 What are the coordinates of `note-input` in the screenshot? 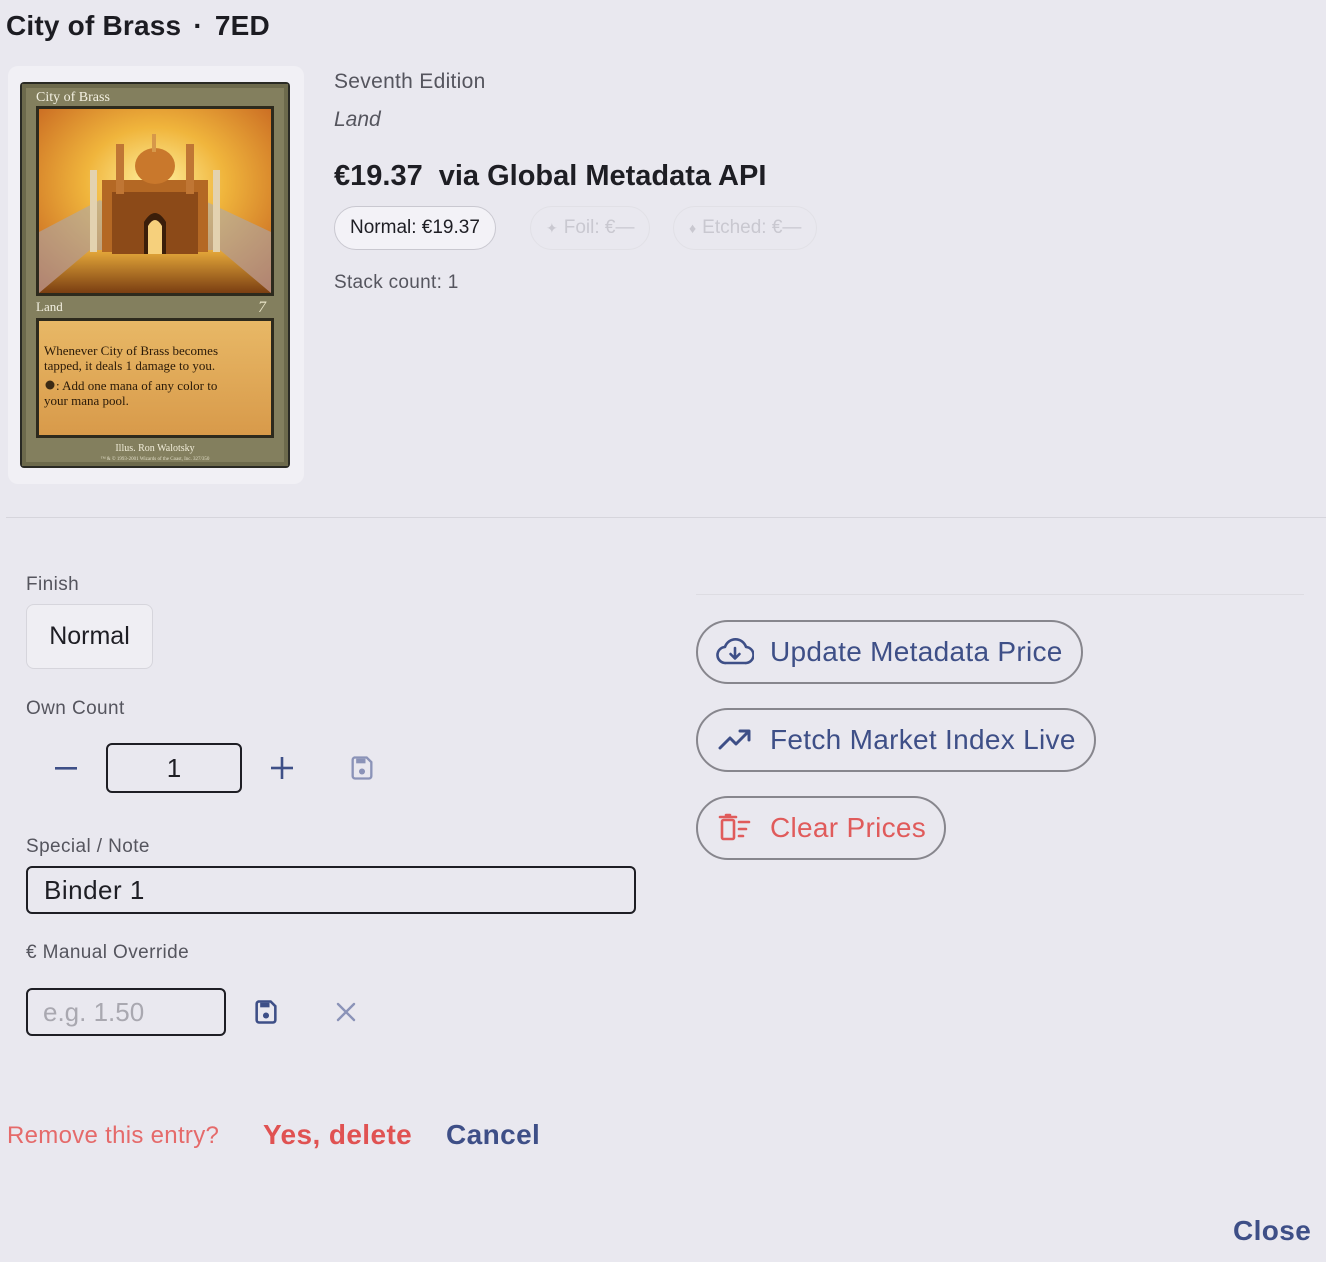 It's located at (331, 890).